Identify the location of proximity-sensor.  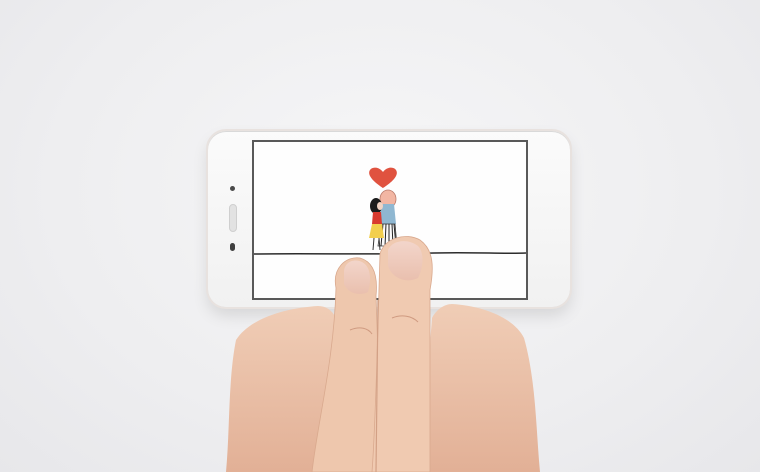
(232, 247).